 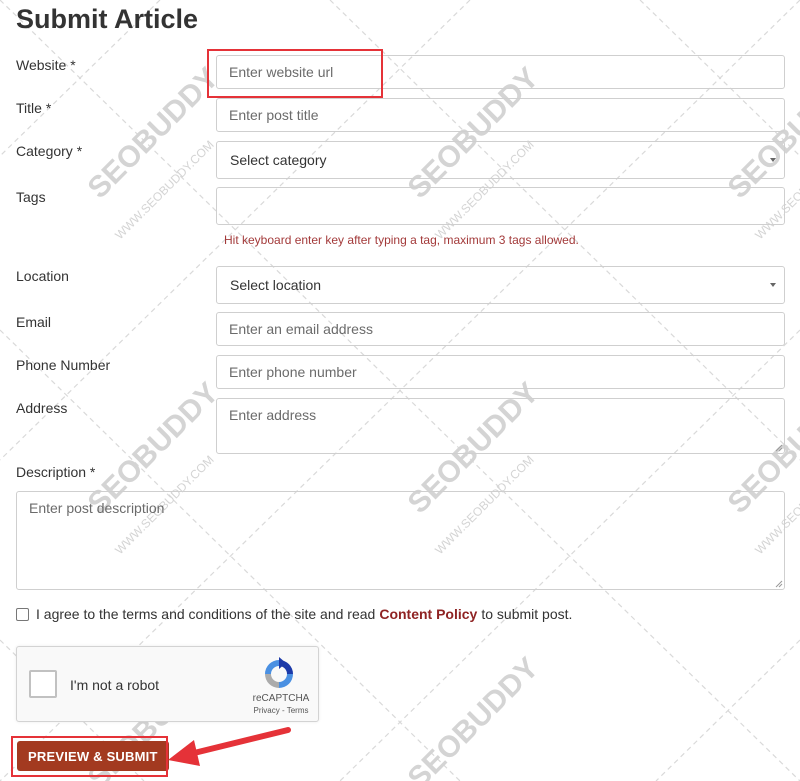 I want to click on address-textarea, so click(x=500, y=426).